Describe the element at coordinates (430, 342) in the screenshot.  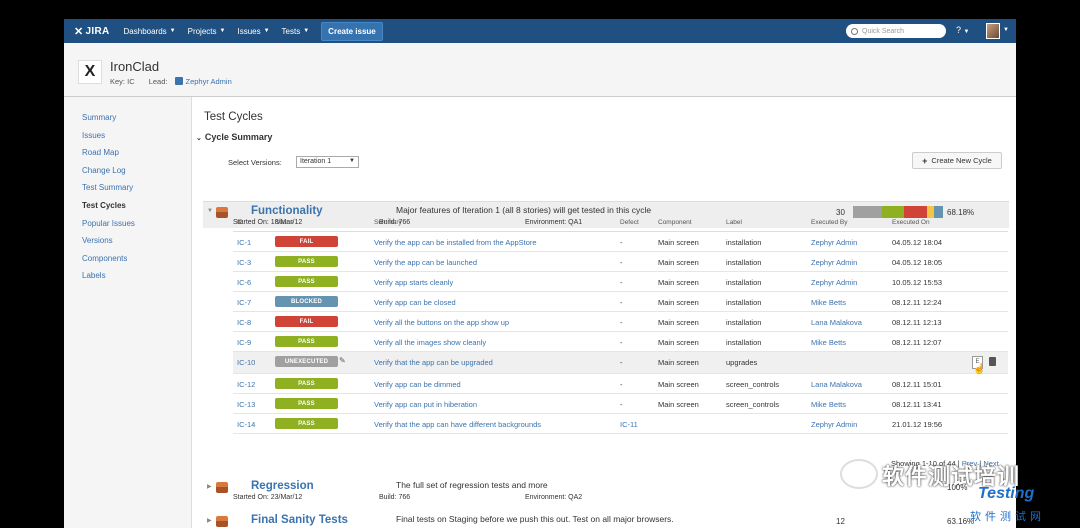
I see `cell-summary: Verify all the images show cleanly` at that location.